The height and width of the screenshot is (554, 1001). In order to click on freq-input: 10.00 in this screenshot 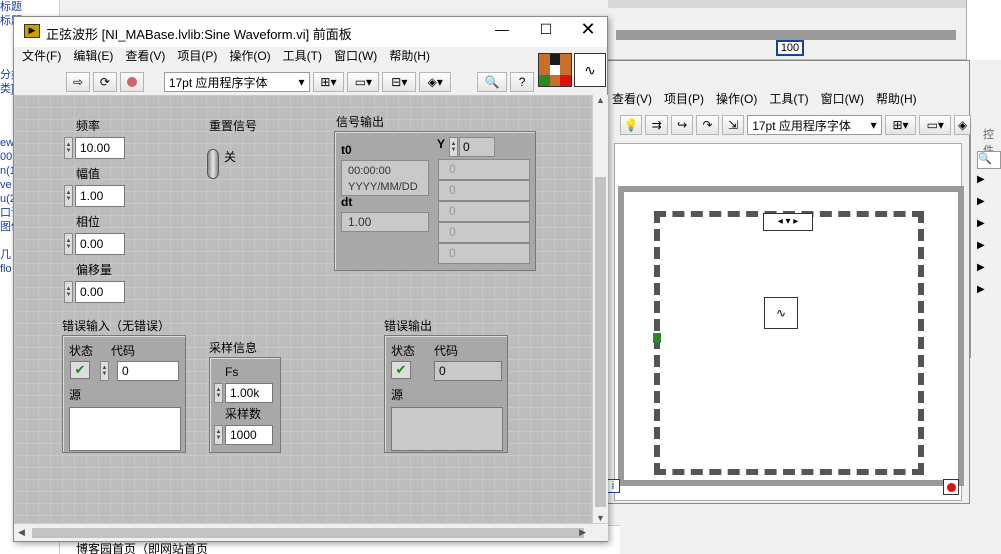, I will do `click(100, 148)`.